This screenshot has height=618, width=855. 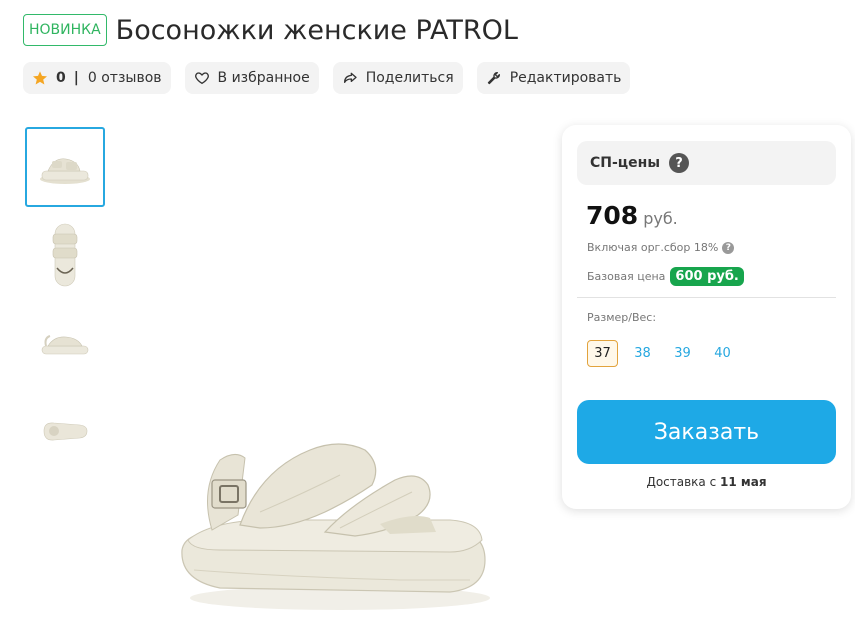 I want to click on delivery-info: Доставка с 11 мая, so click(x=706, y=482).